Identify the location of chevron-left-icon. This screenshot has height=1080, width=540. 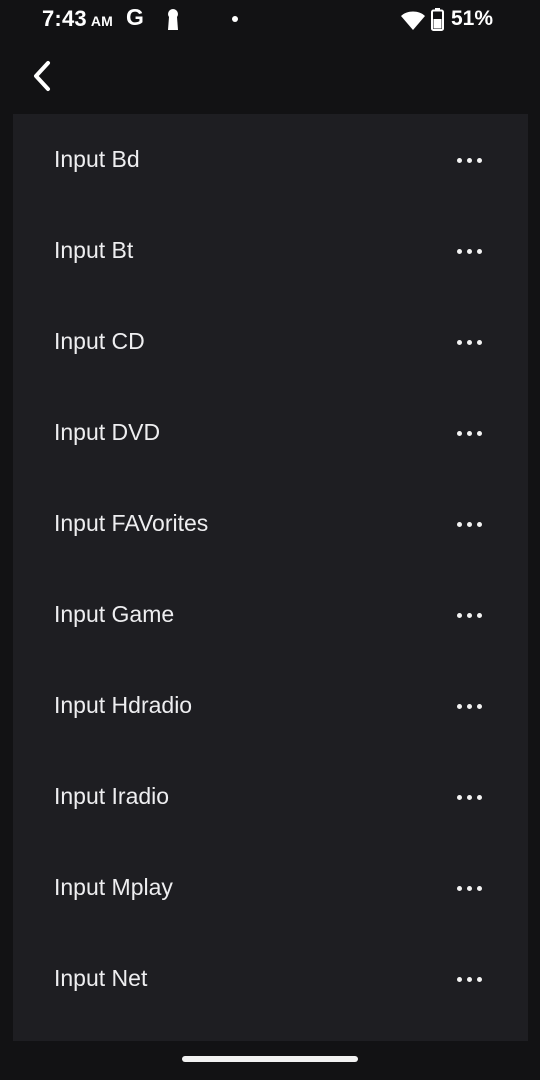
(42, 76).